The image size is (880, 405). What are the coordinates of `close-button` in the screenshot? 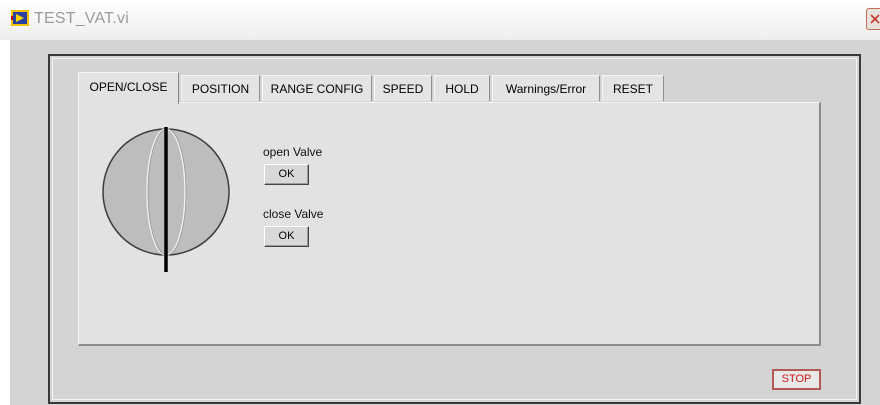 It's located at (873, 19).